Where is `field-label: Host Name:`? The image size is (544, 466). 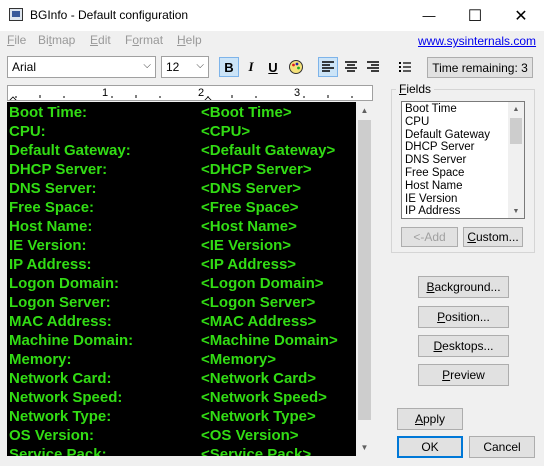
field-label: Host Name: is located at coordinates (51, 226).